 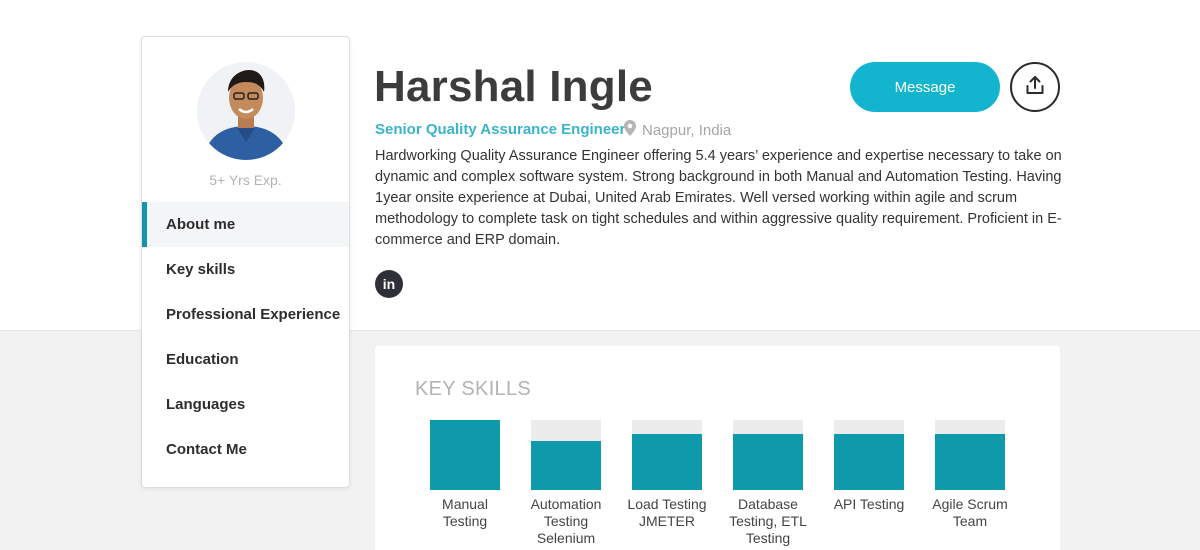 What do you see at coordinates (245, 180) in the screenshot?
I see `experience-label: 5+ Yrs Exp.` at bounding box center [245, 180].